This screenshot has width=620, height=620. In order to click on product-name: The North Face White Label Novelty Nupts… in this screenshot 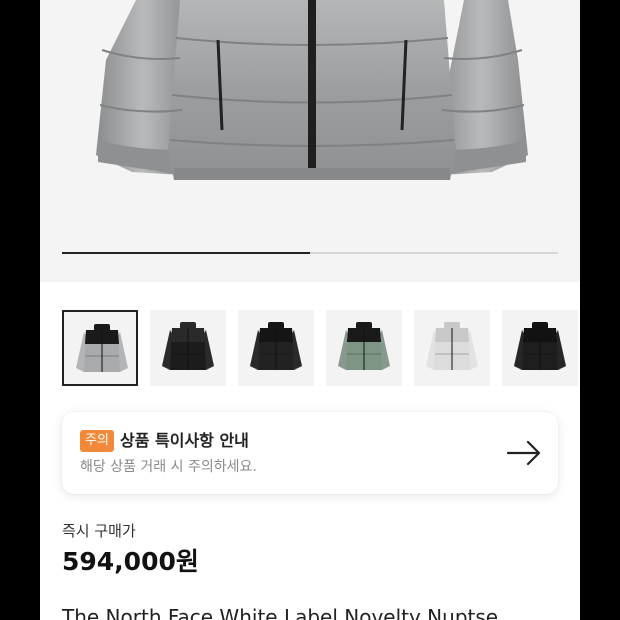, I will do `click(280, 612)`.